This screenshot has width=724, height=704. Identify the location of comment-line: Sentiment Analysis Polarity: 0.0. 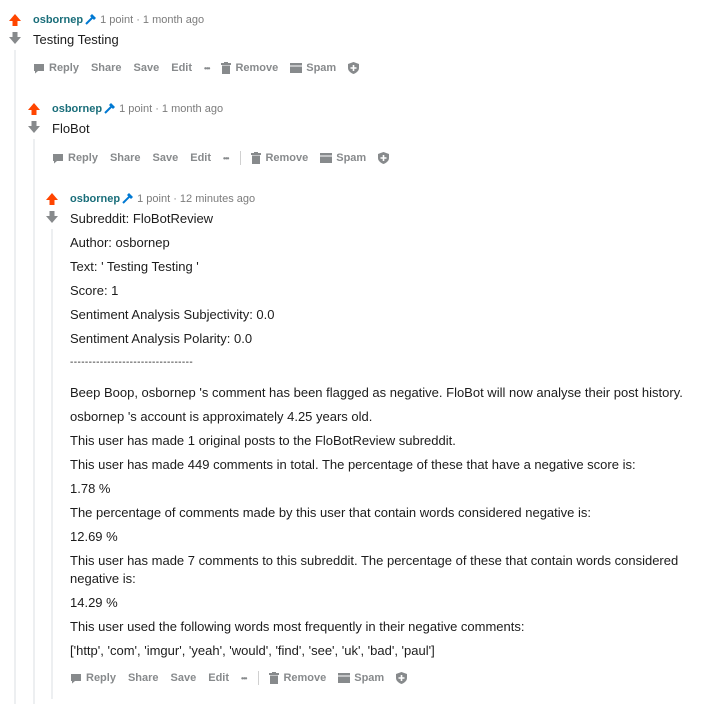
(161, 338).